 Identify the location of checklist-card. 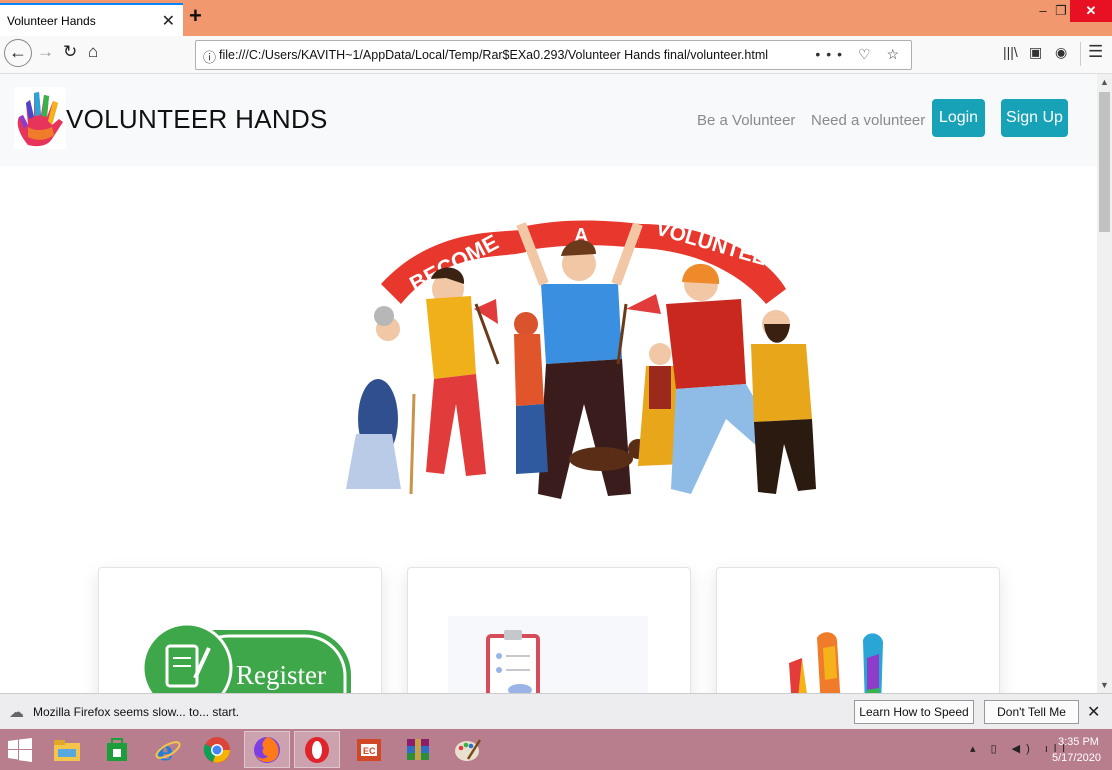
(549, 630).